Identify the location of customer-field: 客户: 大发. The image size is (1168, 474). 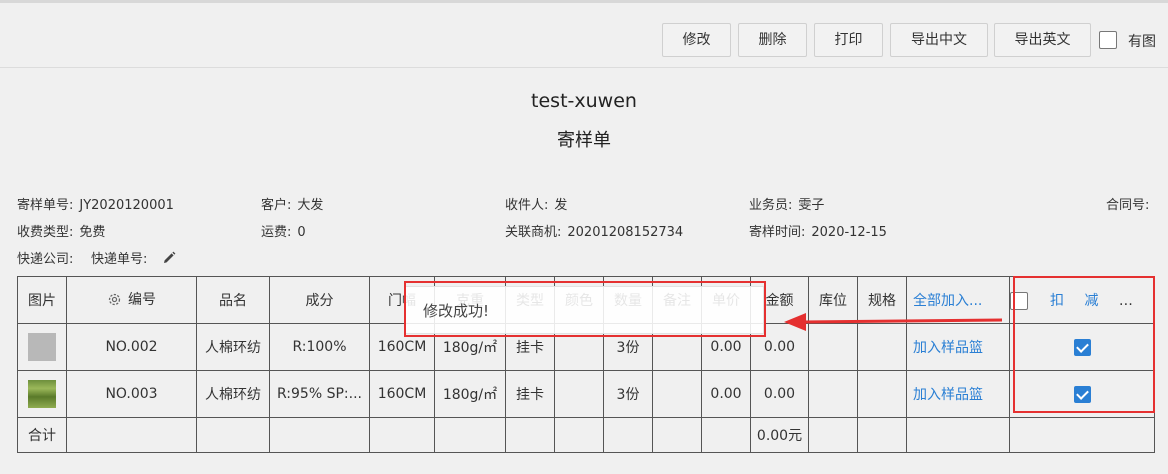
(292, 205).